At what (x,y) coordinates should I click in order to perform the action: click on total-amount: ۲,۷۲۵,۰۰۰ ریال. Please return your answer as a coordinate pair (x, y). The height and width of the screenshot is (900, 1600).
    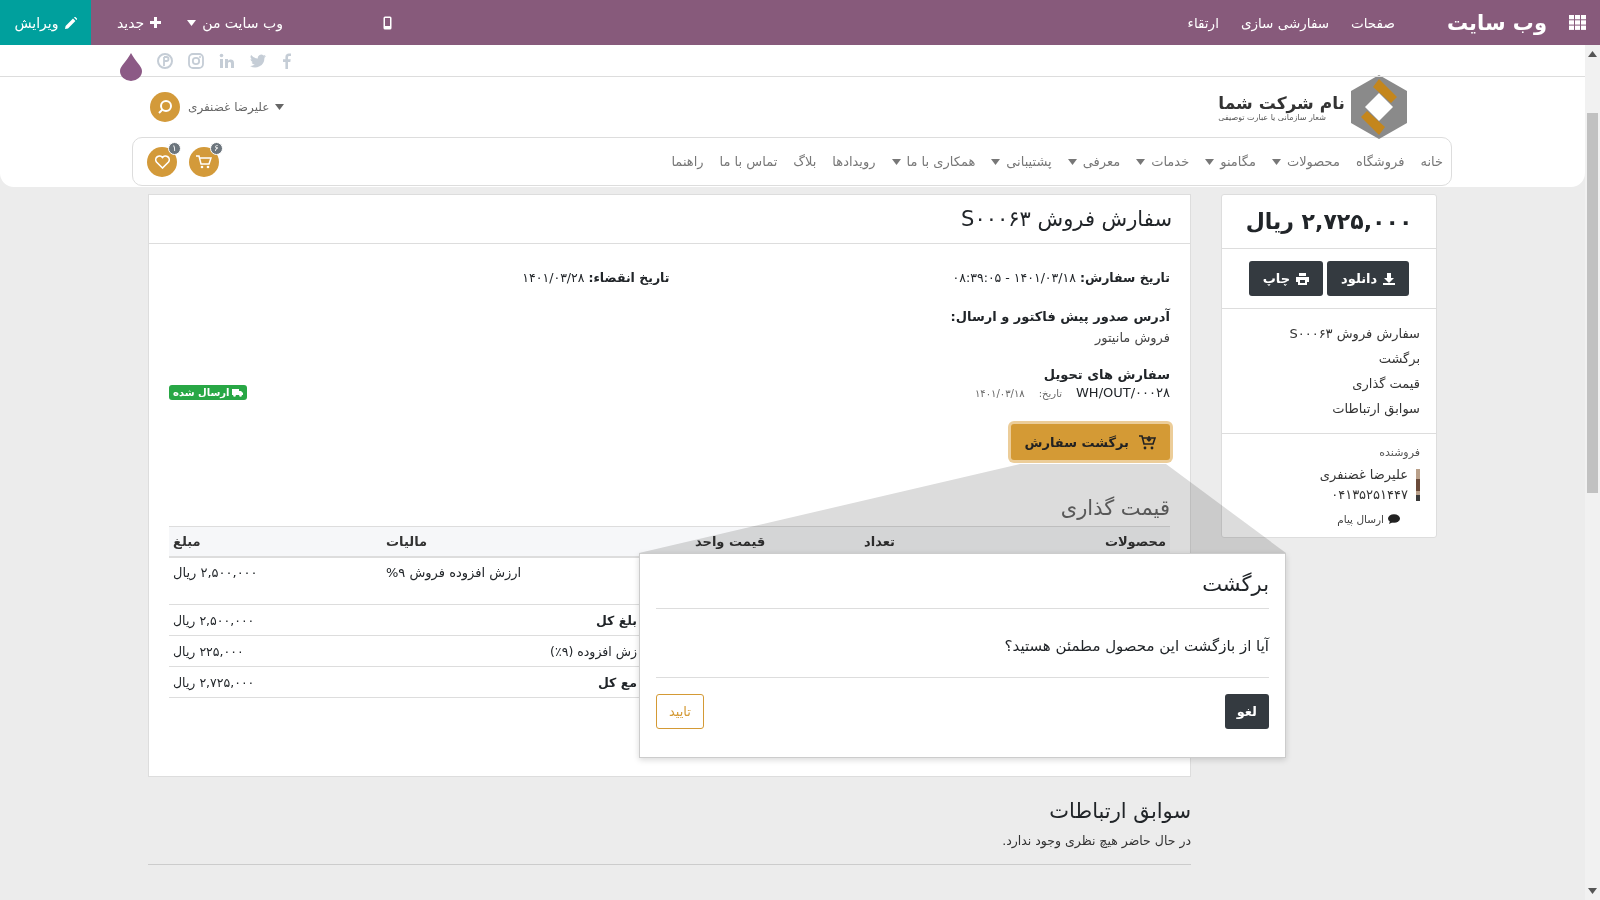
    Looking at the image, I should click on (214, 682).